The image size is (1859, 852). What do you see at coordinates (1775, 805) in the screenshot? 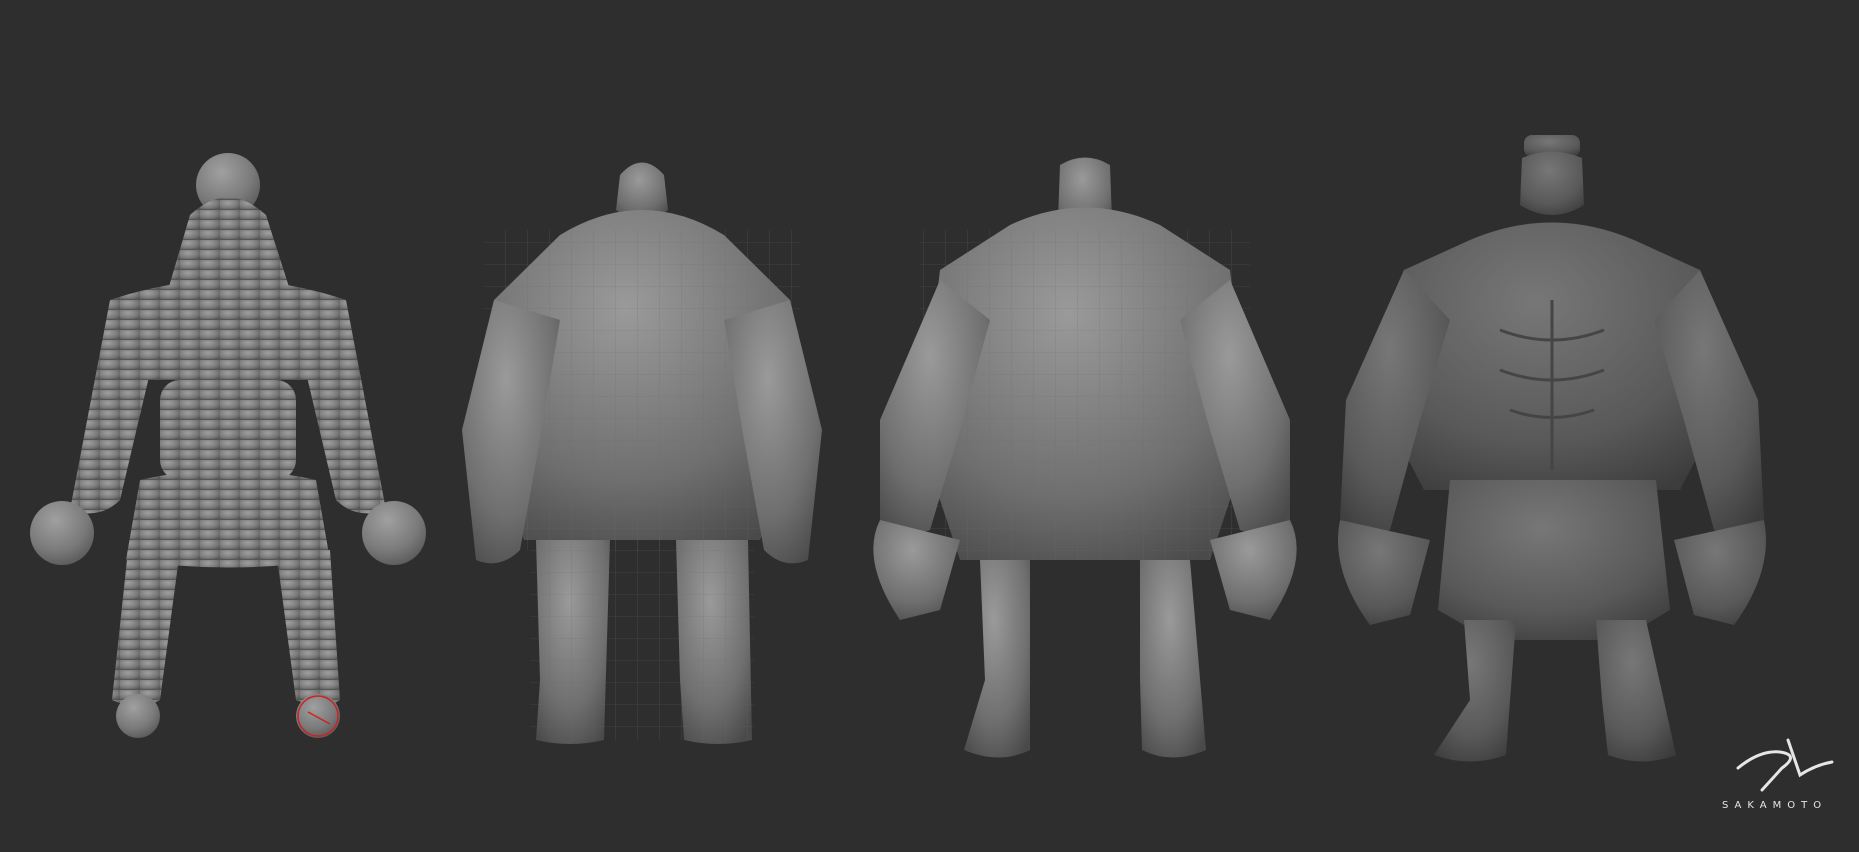
I see `watermark-text: SAKAMOTO` at bounding box center [1775, 805].